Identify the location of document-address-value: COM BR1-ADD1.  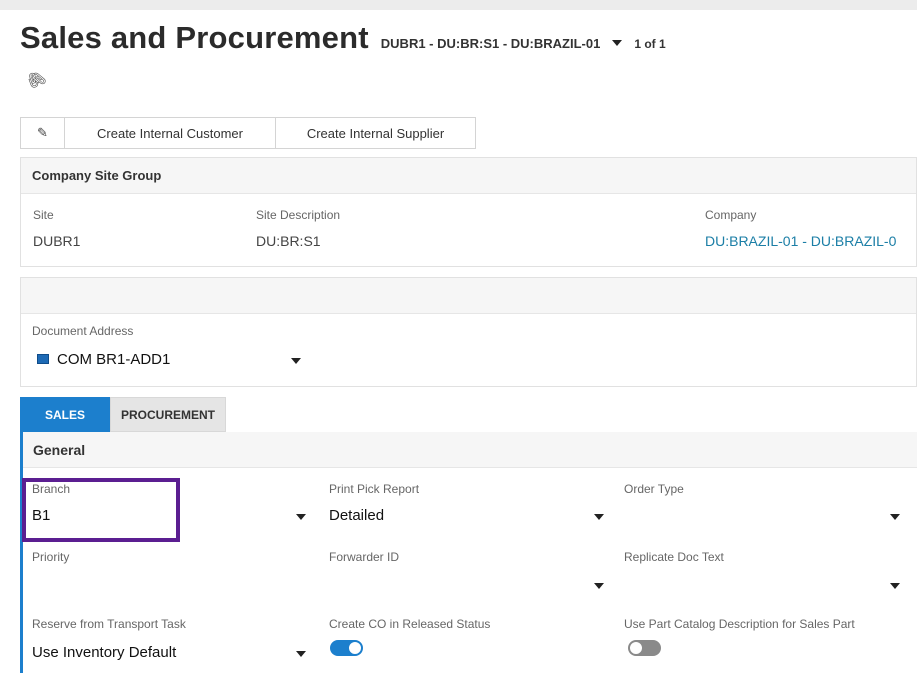
(113, 359).